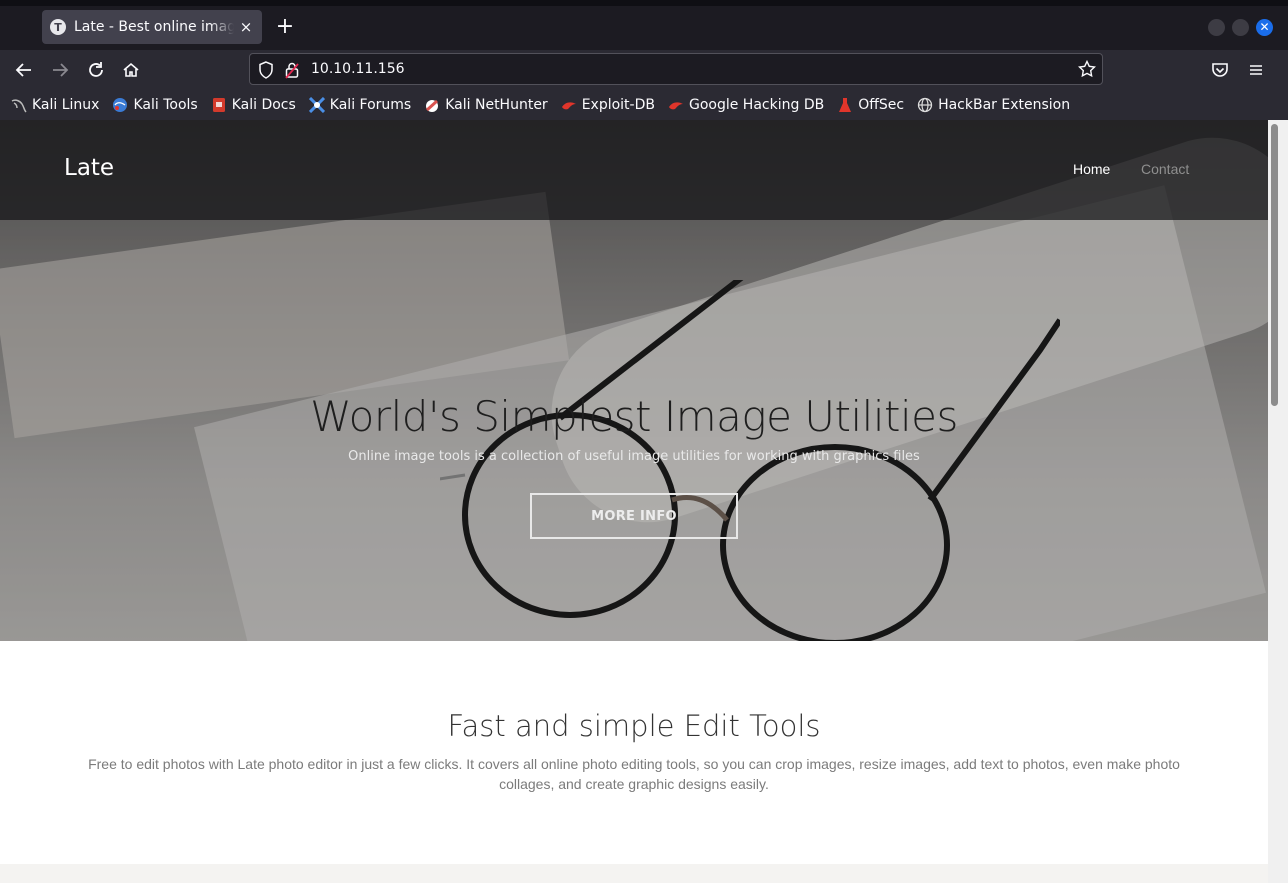  What do you see at coordinates (432, 105) in the screenshot?
I see `kali-nethunter-icon` at bounding box center [432, 105].